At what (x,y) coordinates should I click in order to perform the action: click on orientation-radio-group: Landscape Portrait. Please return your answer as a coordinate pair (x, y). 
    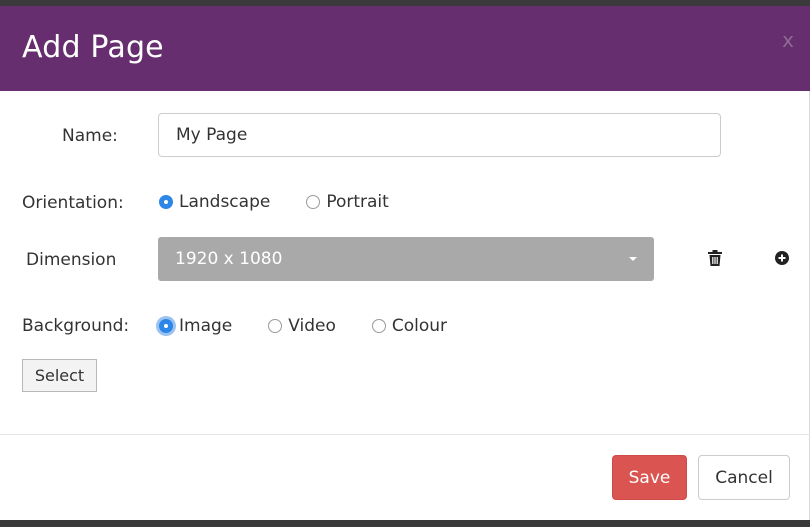
    Looking at the image, I should click on (274, 202).